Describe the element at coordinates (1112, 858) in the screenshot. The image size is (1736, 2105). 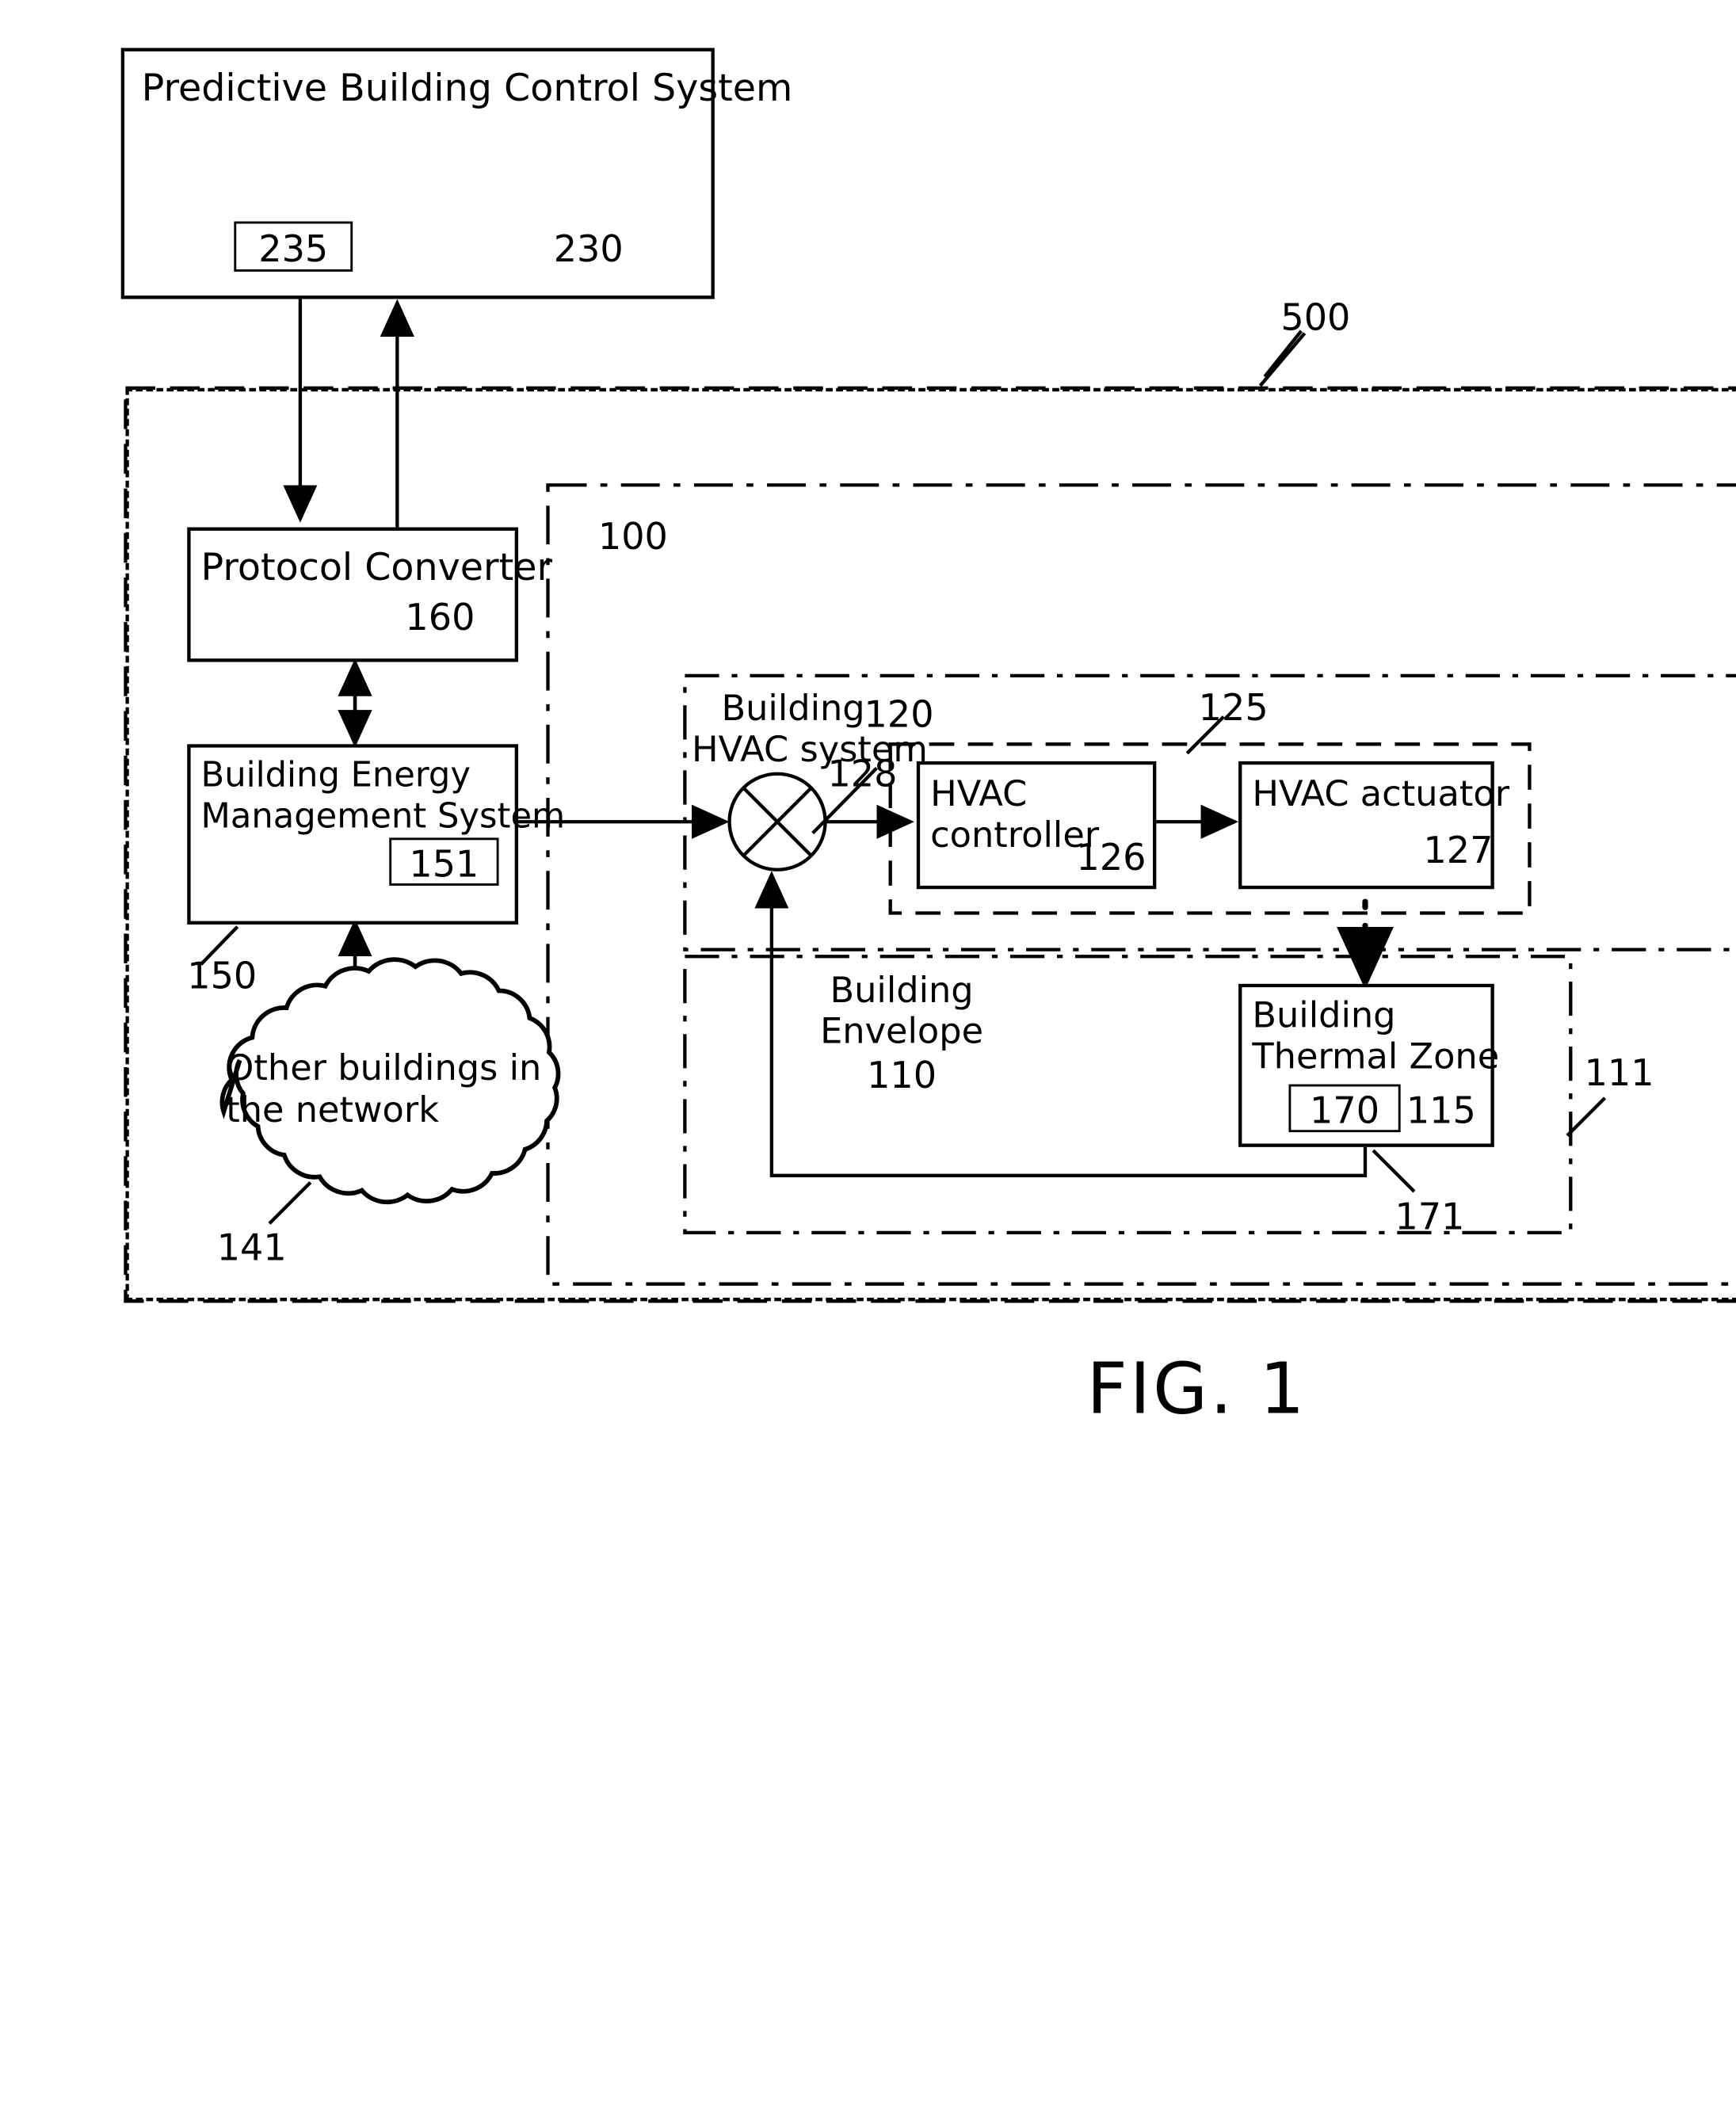
I see `hvac-controller-ref-label: 126` at that location.